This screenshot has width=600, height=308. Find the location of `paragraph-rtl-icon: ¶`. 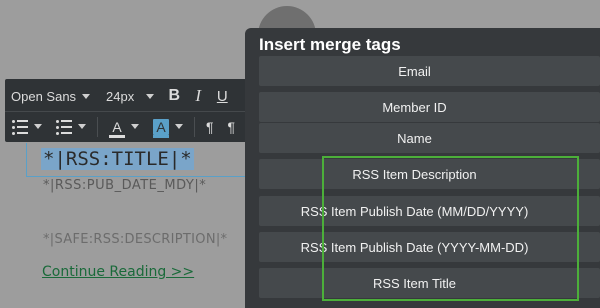

paragraph-rtl-icon: ¶ is located at coordinates (231, 126).